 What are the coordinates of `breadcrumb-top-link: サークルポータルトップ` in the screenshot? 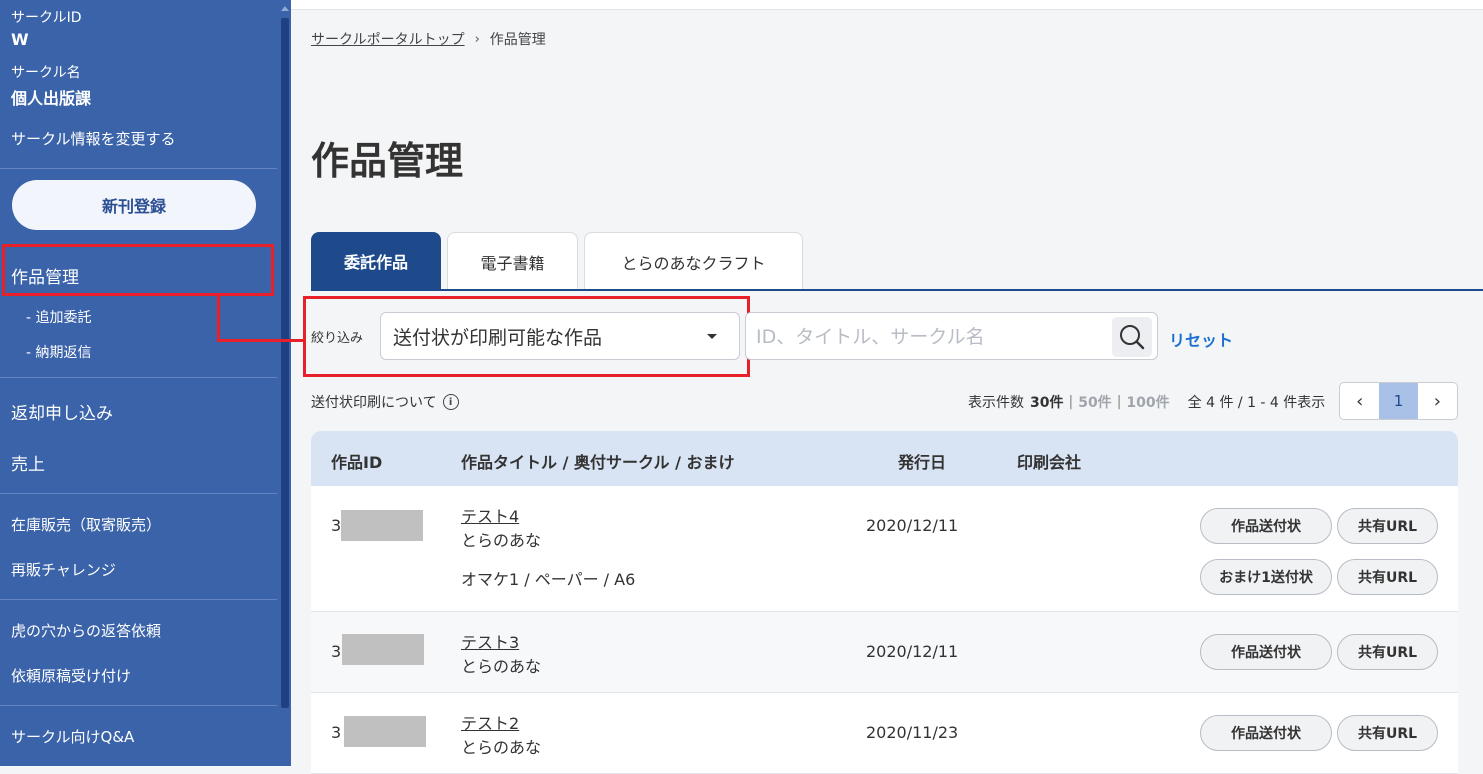 It's located at (388, 39).